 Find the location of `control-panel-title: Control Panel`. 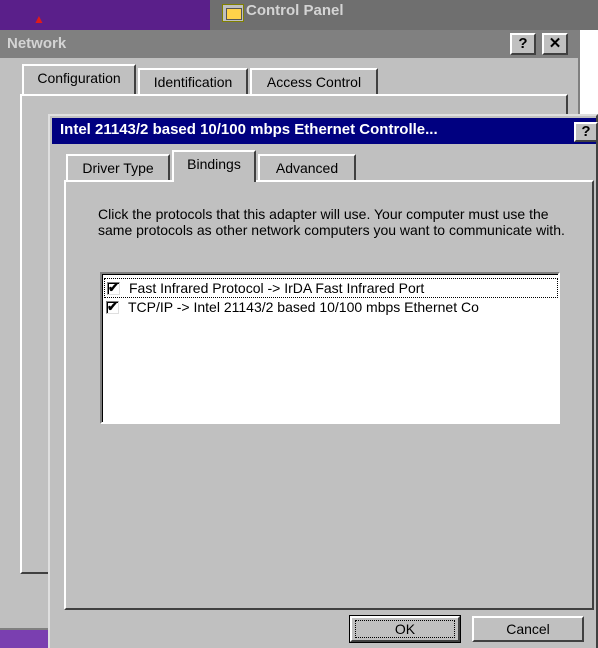

control-panel-title: Control Panel is located at coordinates (295, 10).